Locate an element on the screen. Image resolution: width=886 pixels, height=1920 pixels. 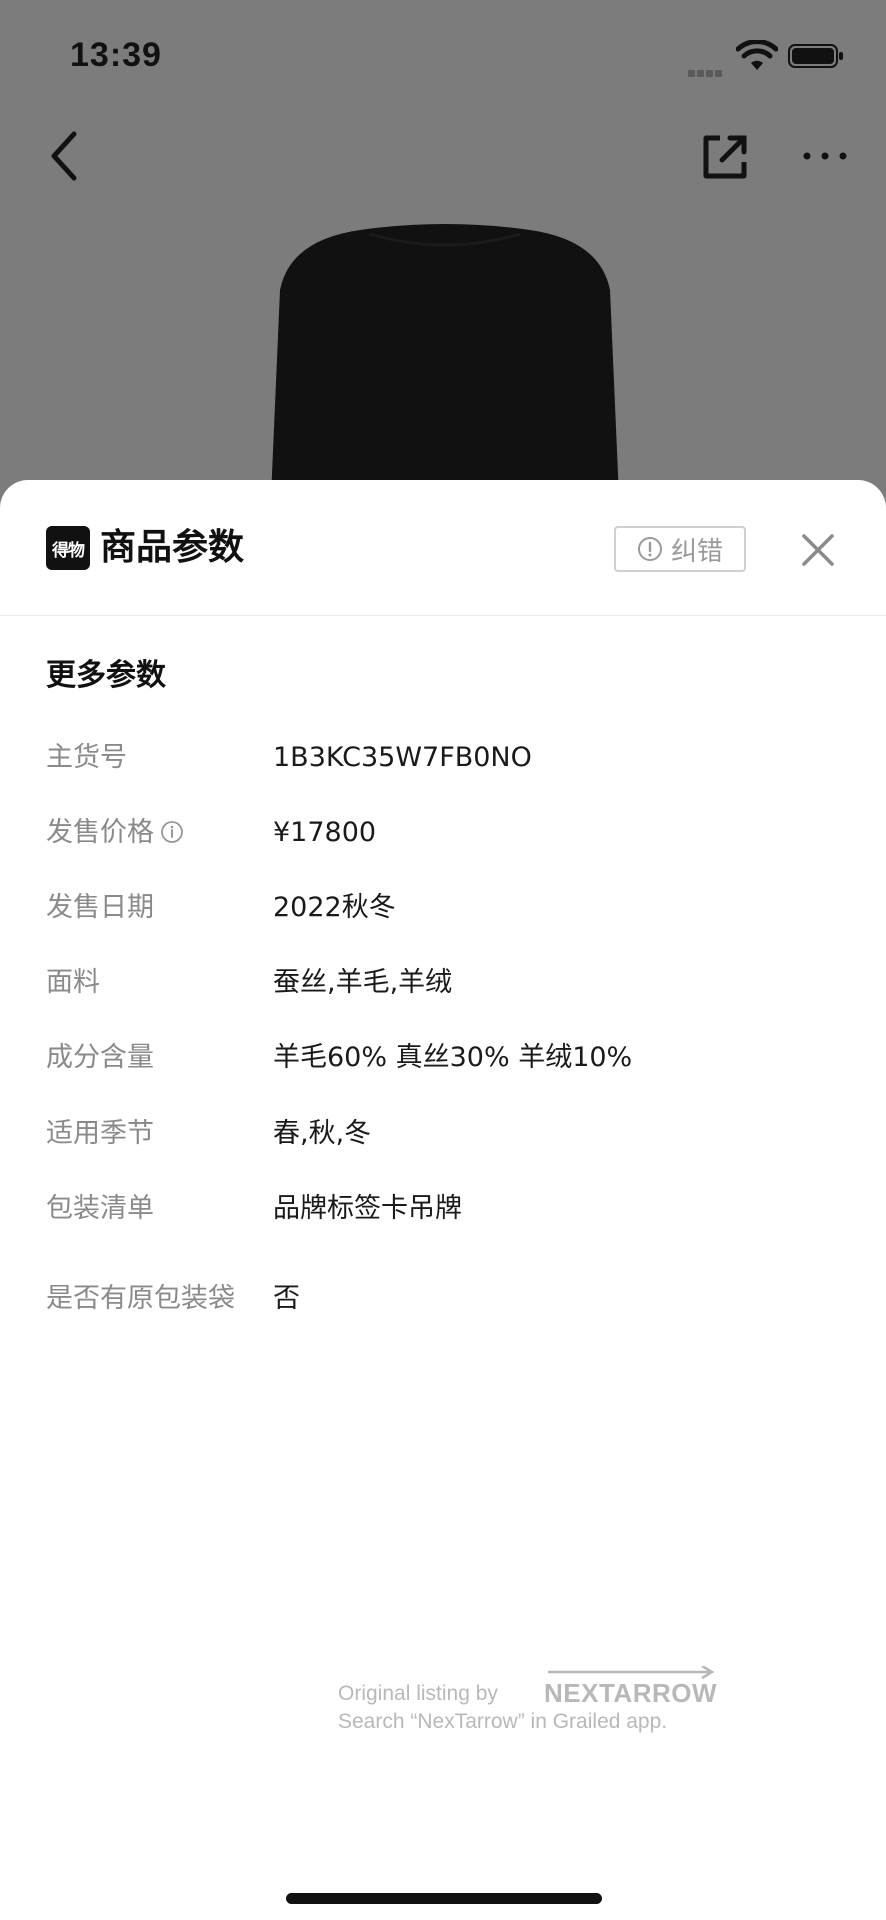
param-value: 蚕丝,羊毛,羊绒 is located at coordinates (363, 982).